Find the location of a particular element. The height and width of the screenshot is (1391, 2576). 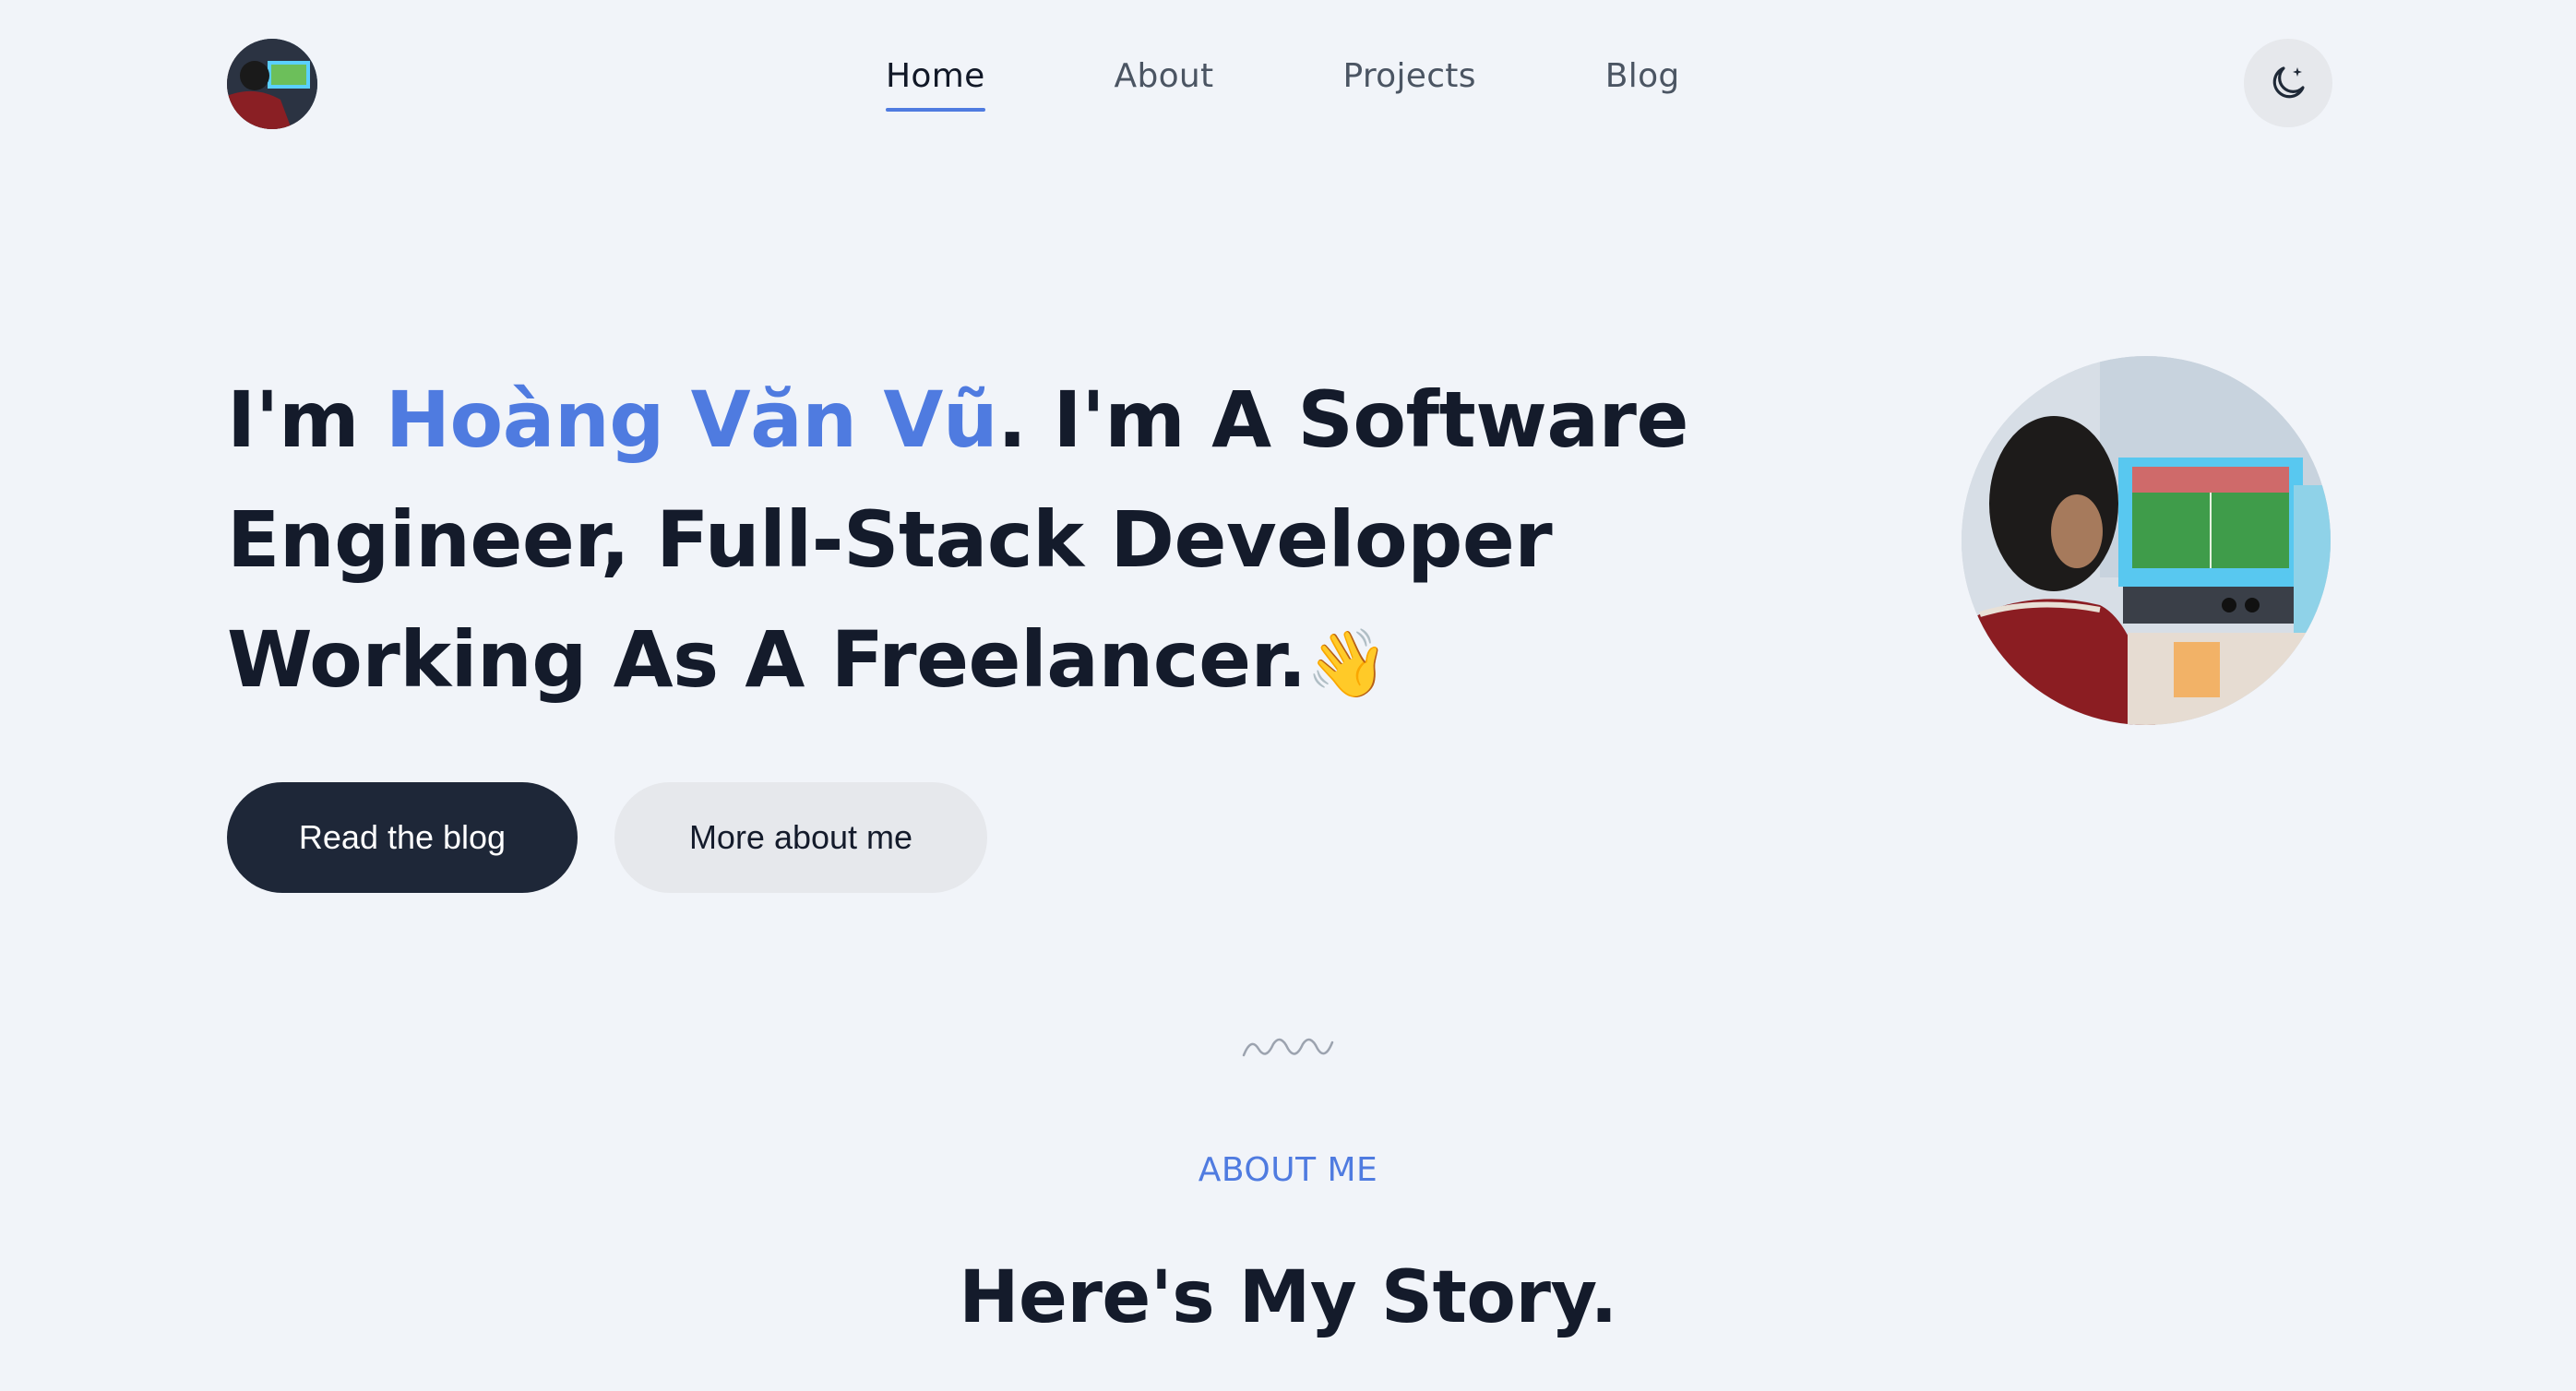

hero-name: Hoàng Văn Vũ is located at coordinates (691, 419).